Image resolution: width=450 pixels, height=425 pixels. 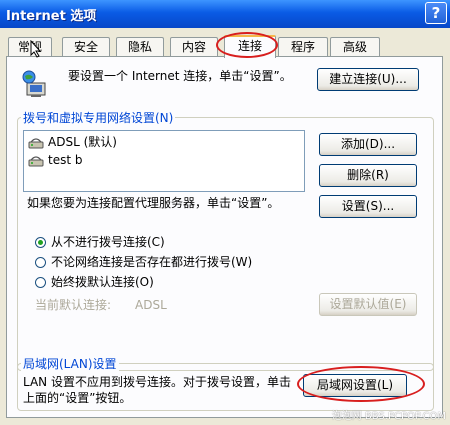 I want to click on window-title: Internet 选项, so click(x=51, y=16).